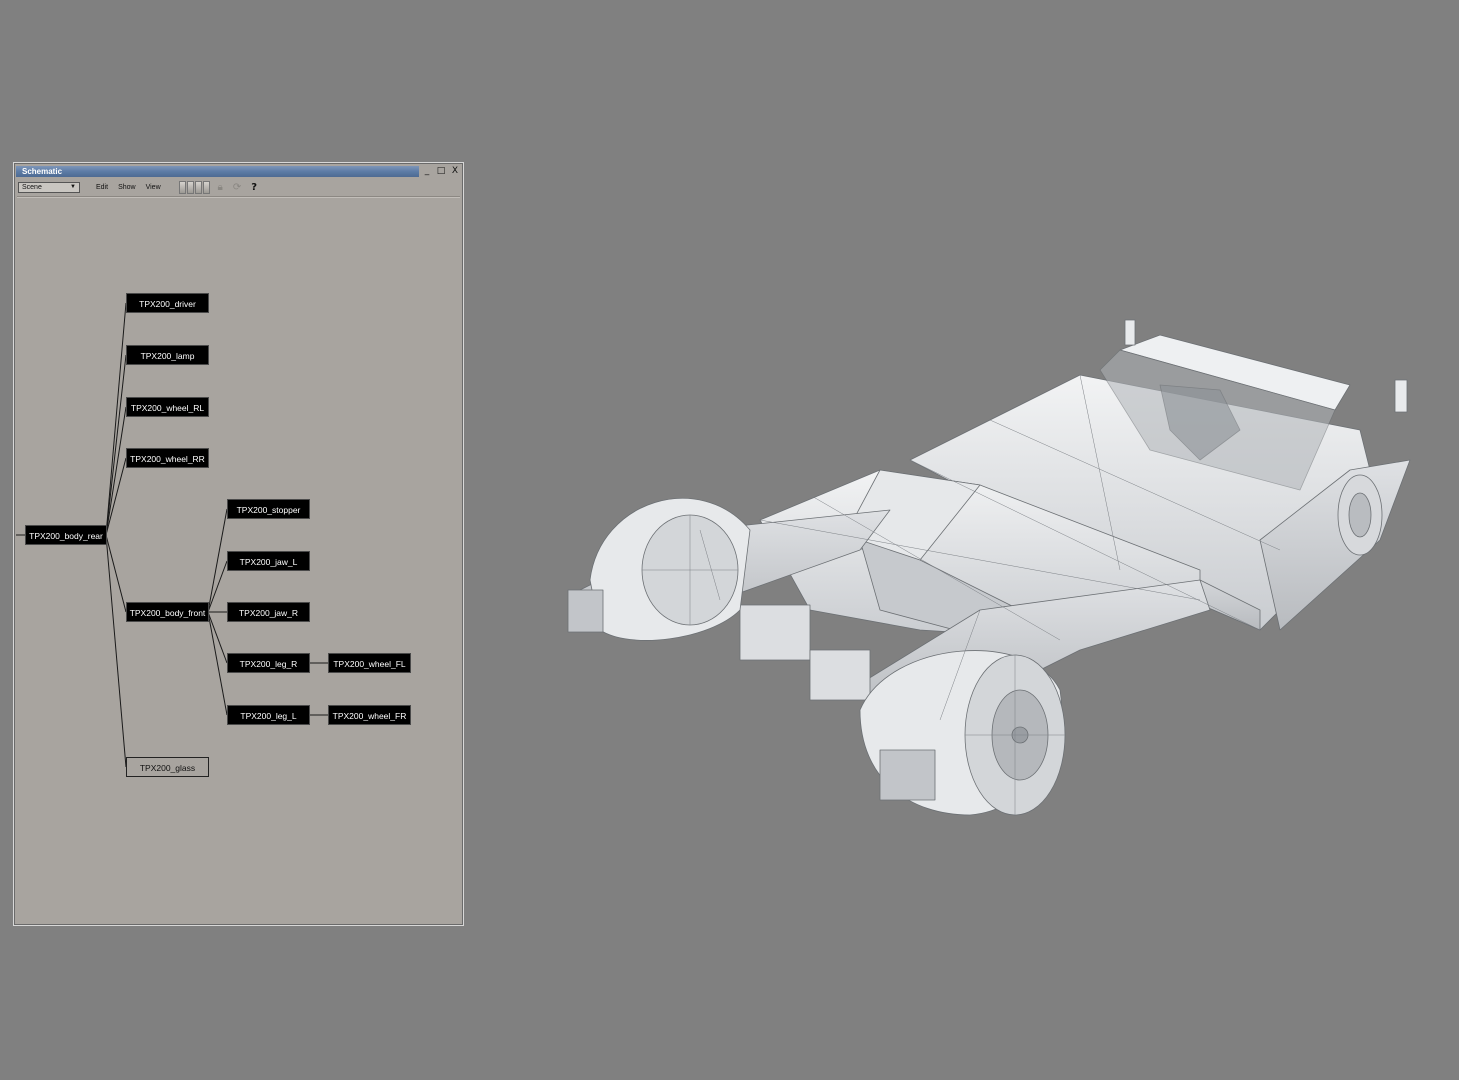  Describe the element at coordinates (167, 767) in the screenshot. I see `node-glass: TPX200_glass` at that location.